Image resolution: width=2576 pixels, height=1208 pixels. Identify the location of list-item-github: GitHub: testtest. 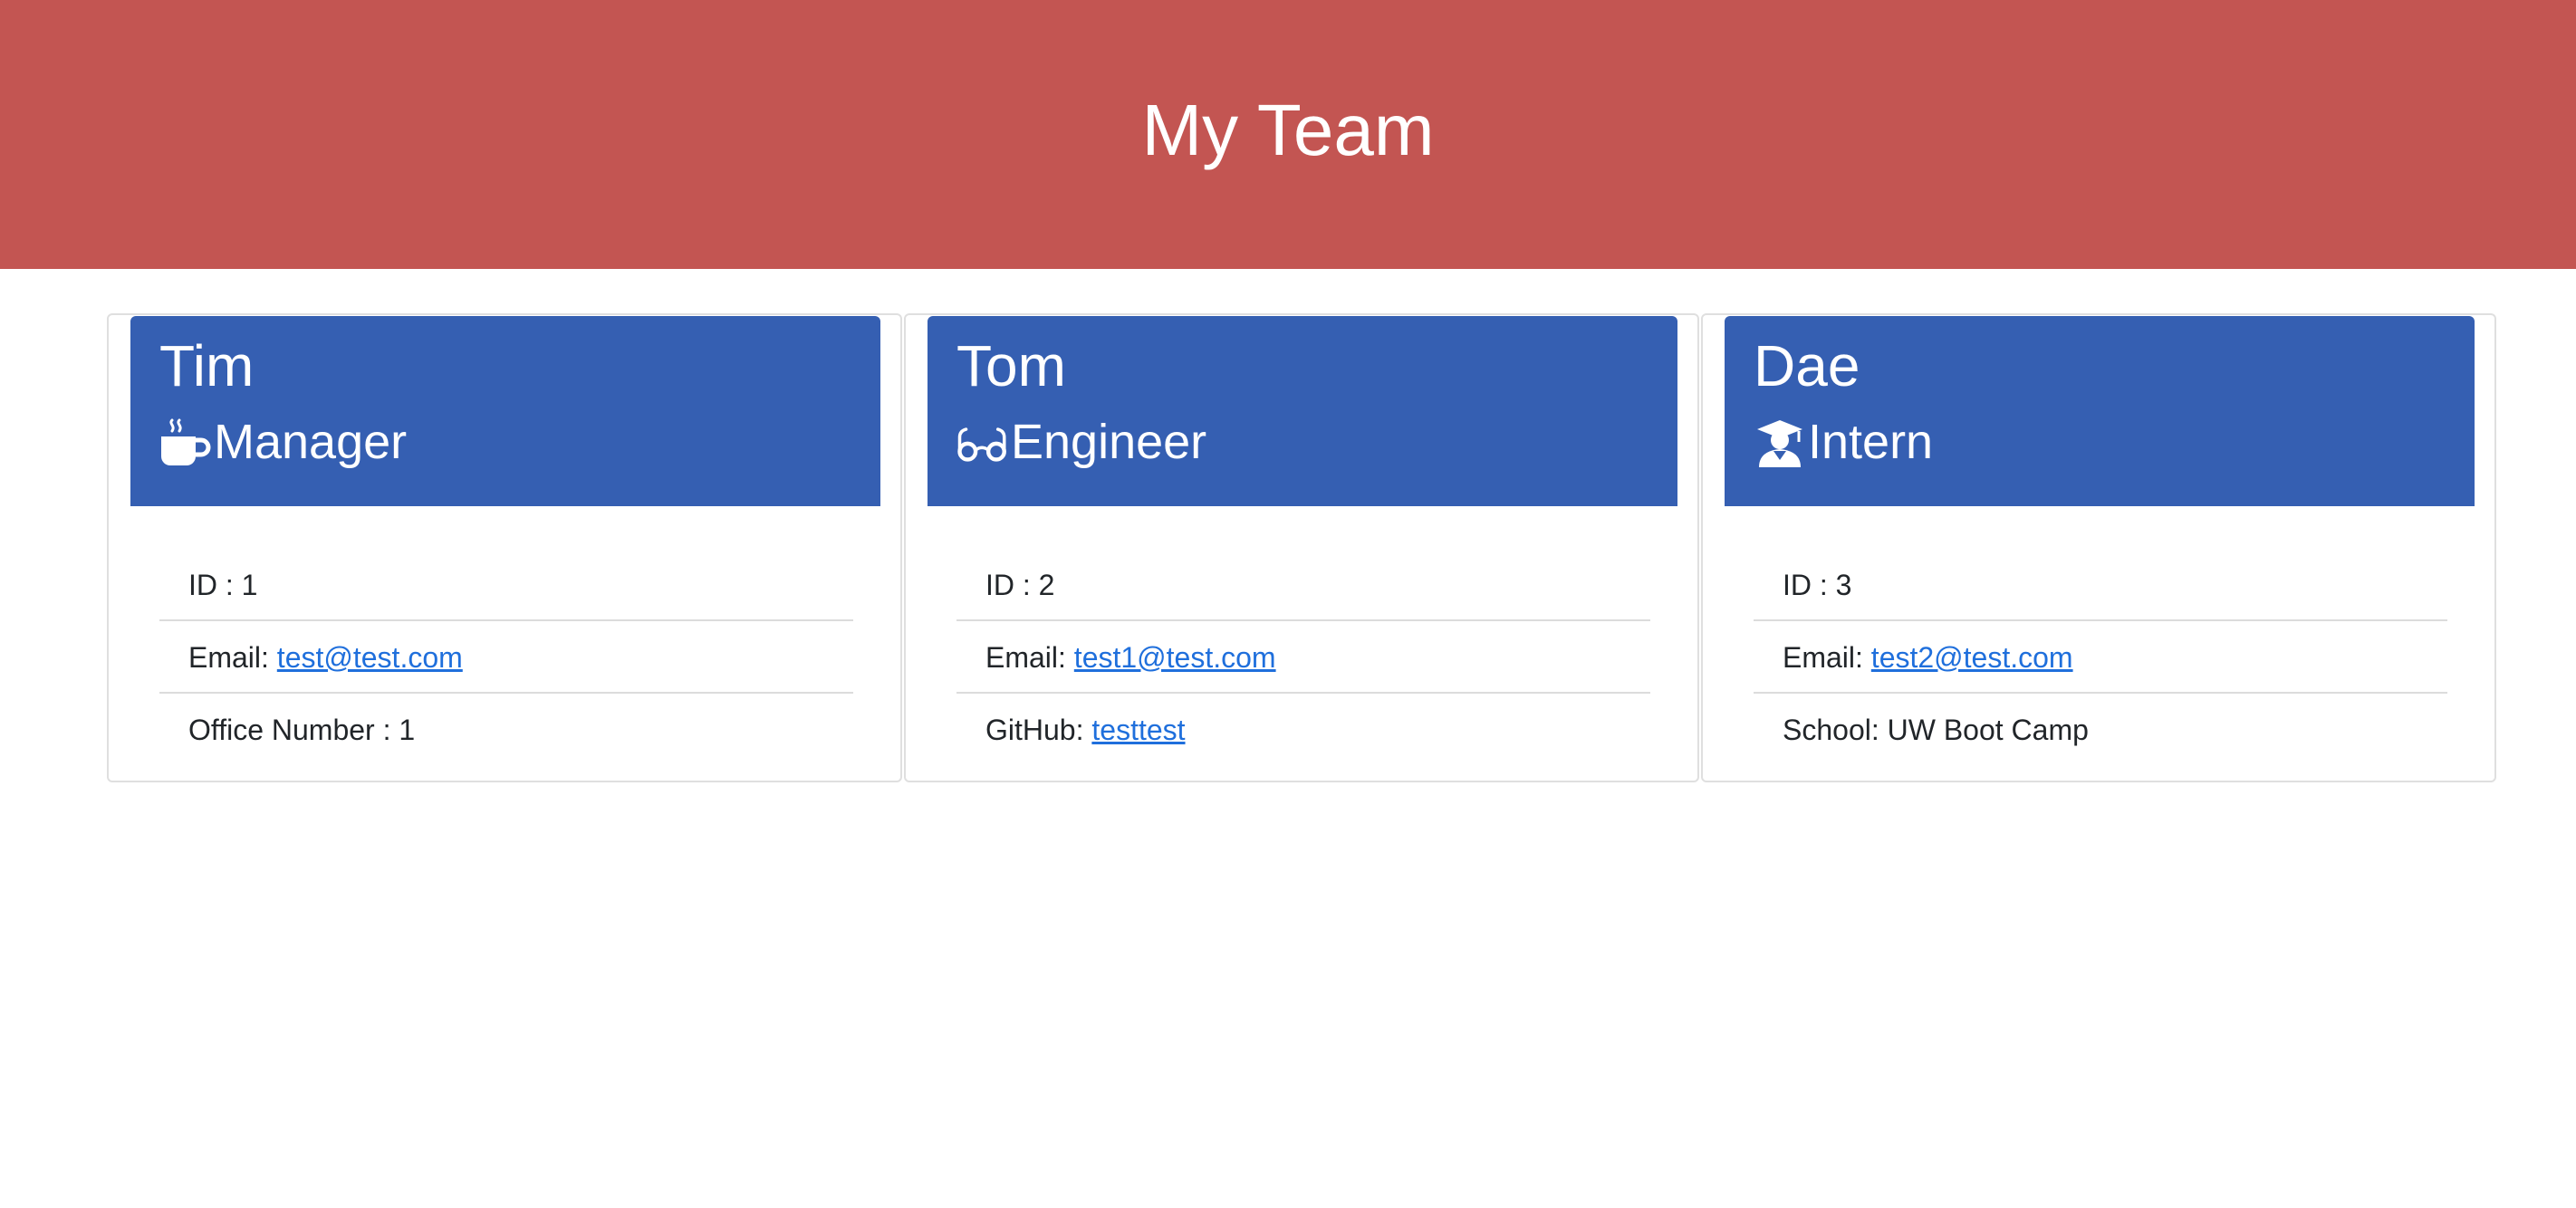
(1303, 730).